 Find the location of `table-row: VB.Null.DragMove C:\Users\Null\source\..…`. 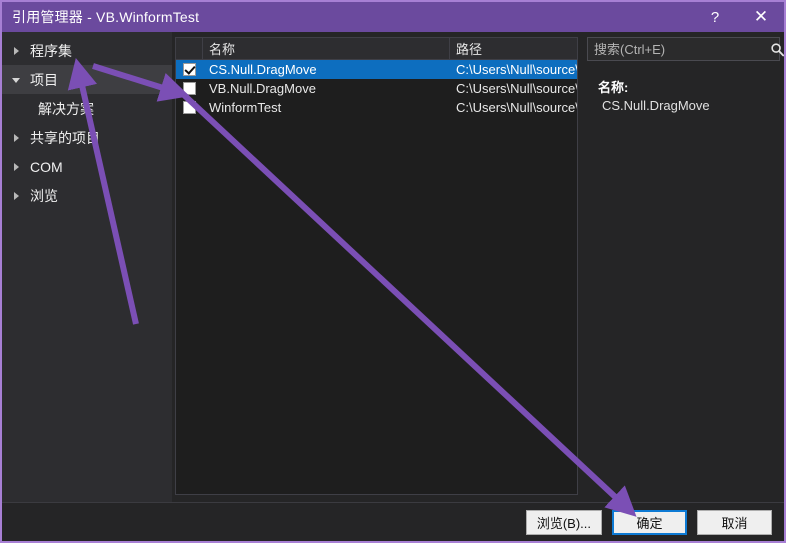

table-row: VB.Null.DragMove C:\Users\Null\source\..… is located at coordinates (376, 88).